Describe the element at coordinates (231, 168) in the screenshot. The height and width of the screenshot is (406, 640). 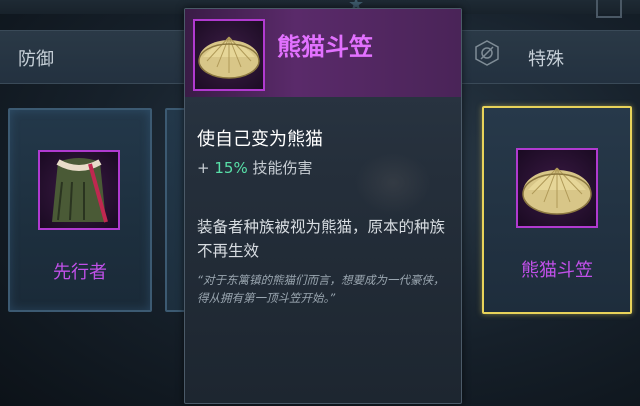
I see `bonus-value: 15%` at that location.